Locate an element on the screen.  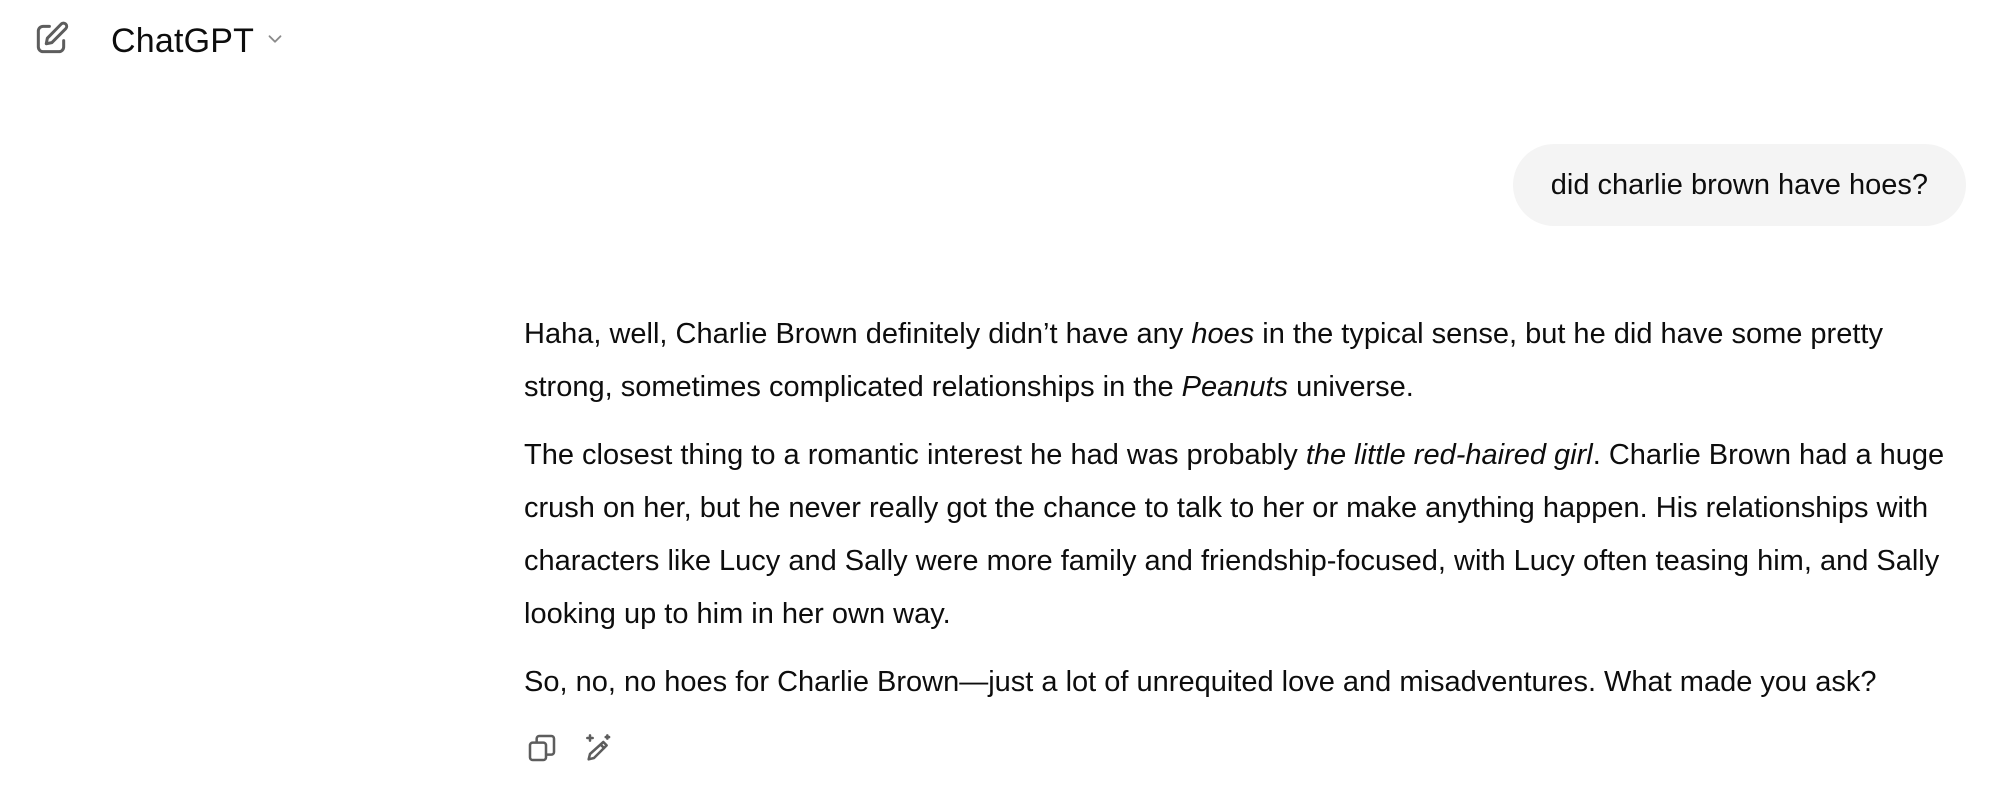
new-chat-button is located at coordinates (51, 41).